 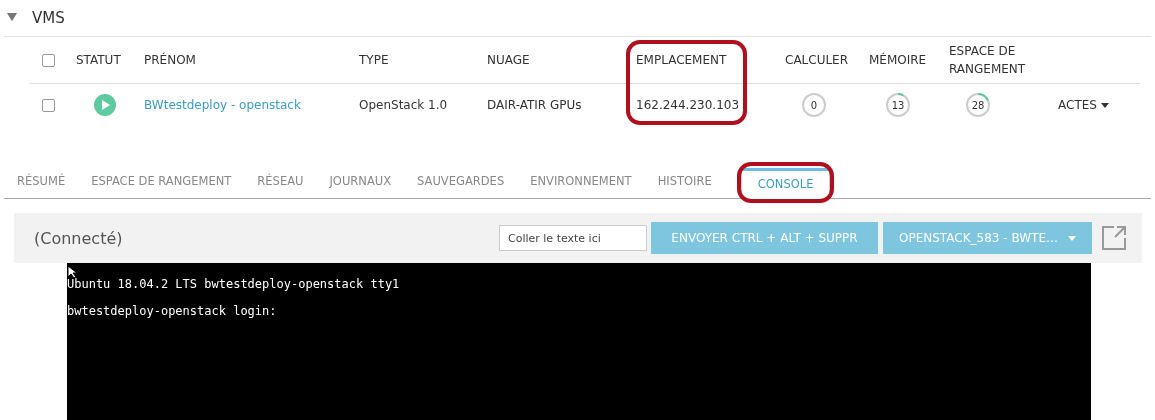 What do you see at coordinates (161, 186) in the screenshot?
I see `tab: ESPACE DE RANGEMENT` at bounding box center [161, 186].